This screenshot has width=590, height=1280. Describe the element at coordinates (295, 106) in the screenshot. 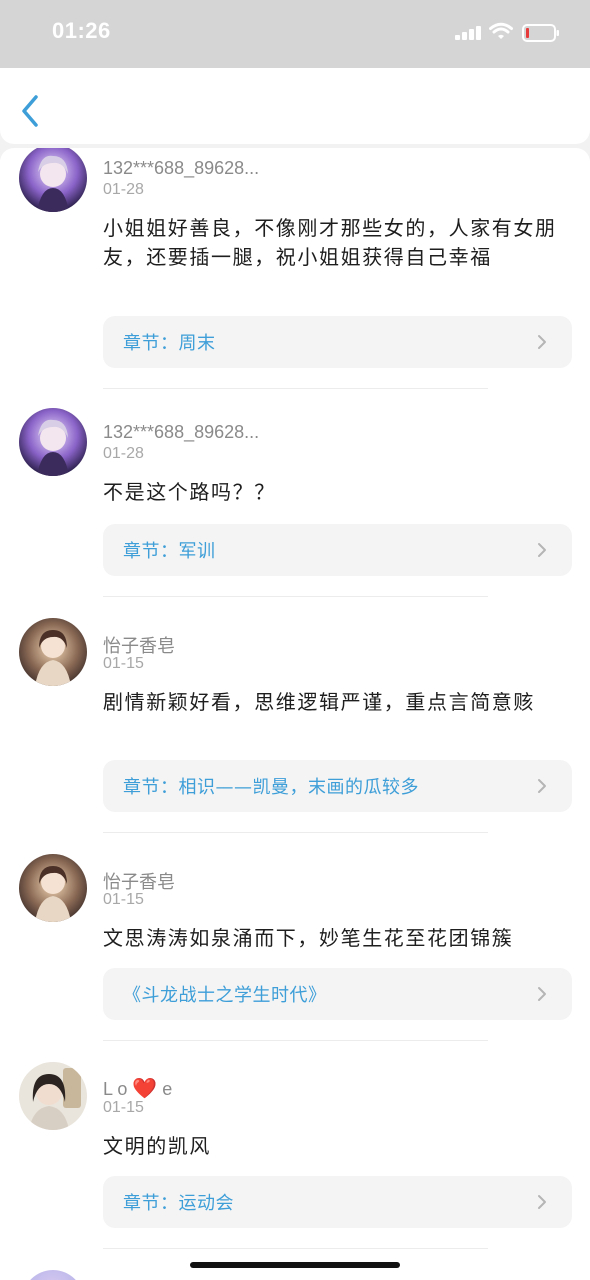

I see `navigation-bar` at that location.